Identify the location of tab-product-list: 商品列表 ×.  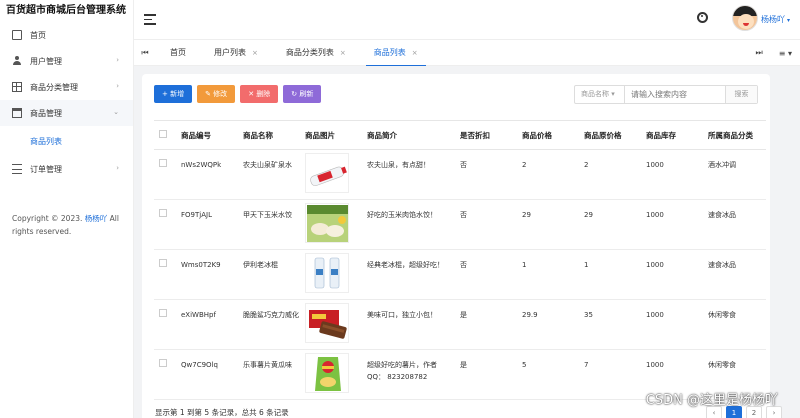
(396, 53).